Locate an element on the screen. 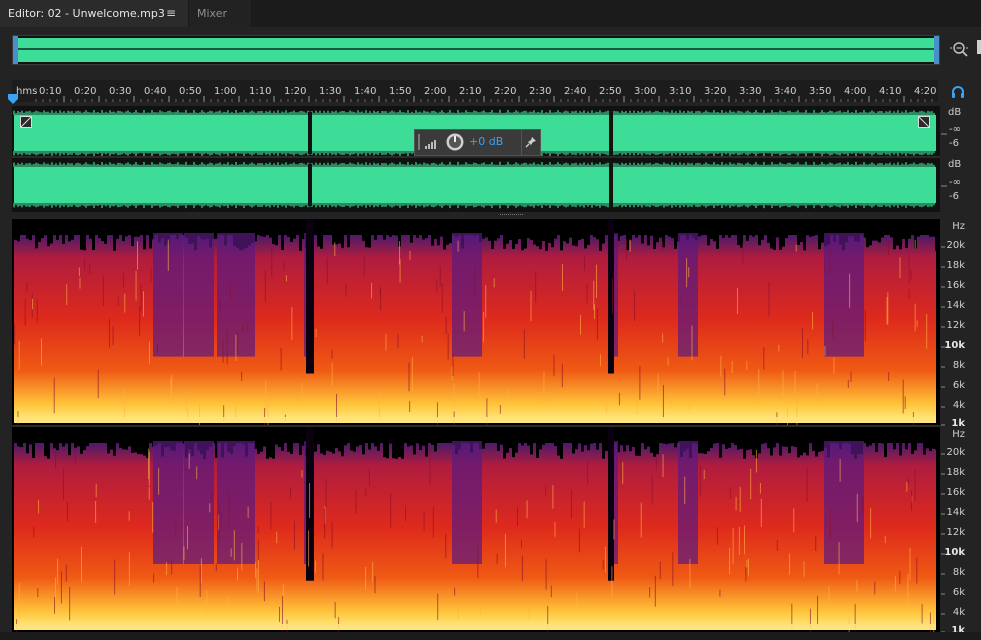  ruler-tick-label: 4:10 is located at coordinates (890, 91).